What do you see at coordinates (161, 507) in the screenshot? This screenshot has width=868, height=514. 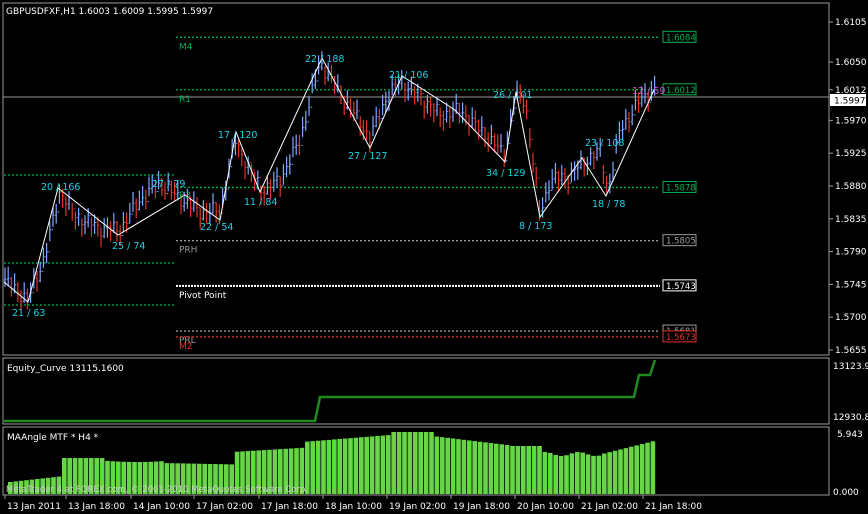 I see `time-tick-label: 14 Jan 10:00` at bounding box center [161, 507].